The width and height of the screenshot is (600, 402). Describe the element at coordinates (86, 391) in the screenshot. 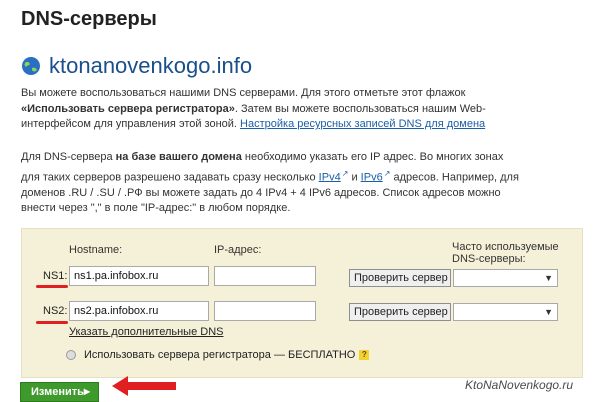

I see `play-arrow-icon: ▶` at that location.